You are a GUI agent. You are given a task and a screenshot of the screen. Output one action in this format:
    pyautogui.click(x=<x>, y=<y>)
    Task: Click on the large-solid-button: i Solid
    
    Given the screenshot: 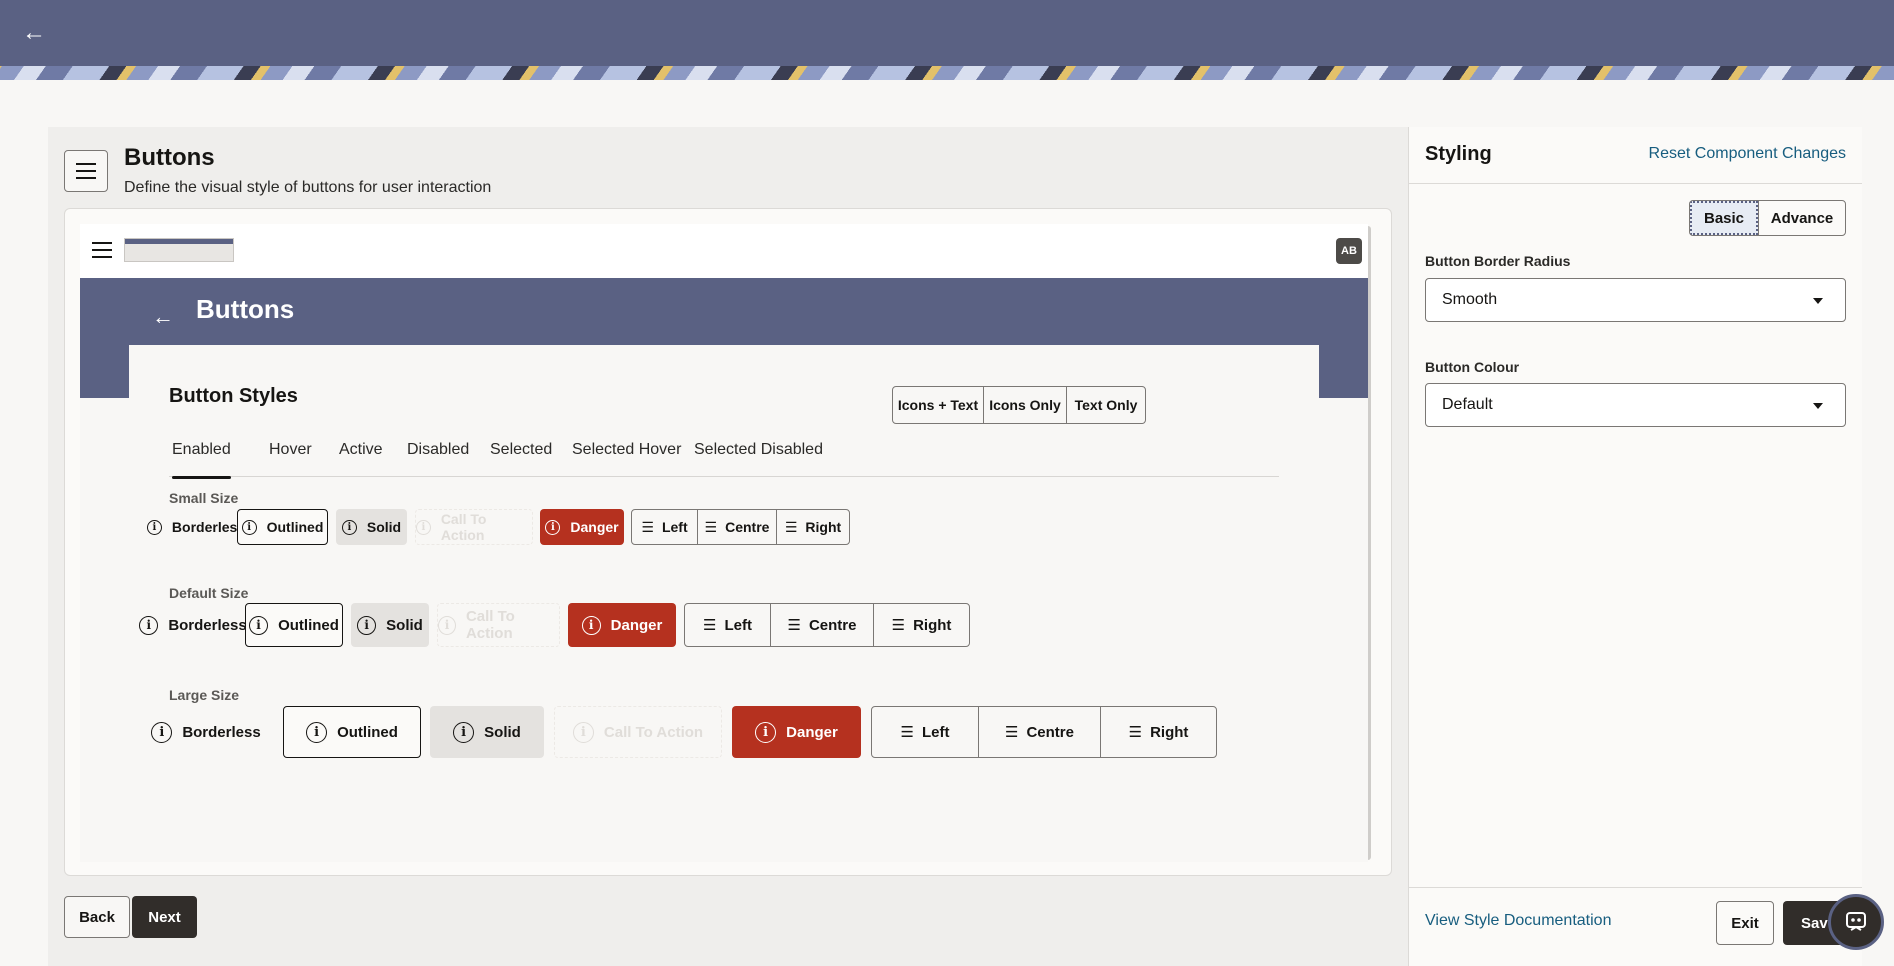 What is the action you would take?
    pyautogui.click(x=487, y=732)
    